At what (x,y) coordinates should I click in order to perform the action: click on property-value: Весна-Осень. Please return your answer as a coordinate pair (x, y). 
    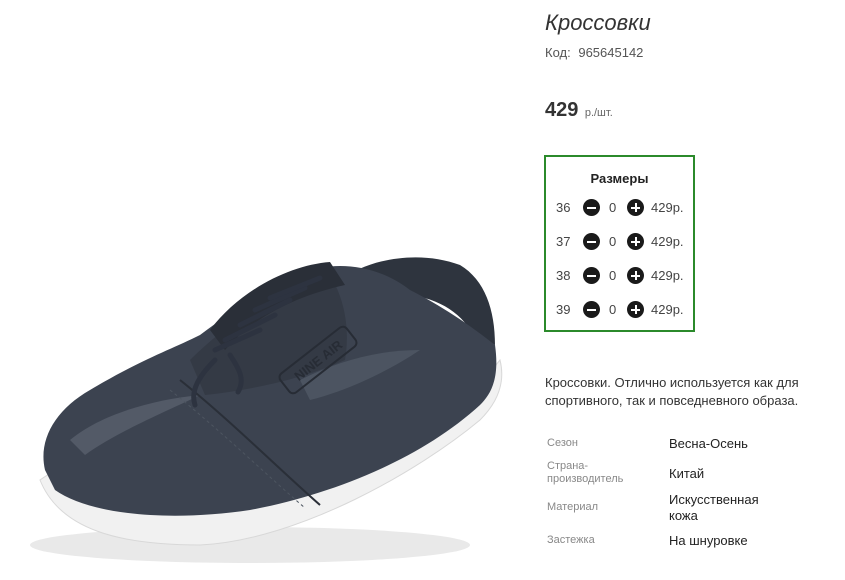
    Looking at the image, I should click on (708, 443).